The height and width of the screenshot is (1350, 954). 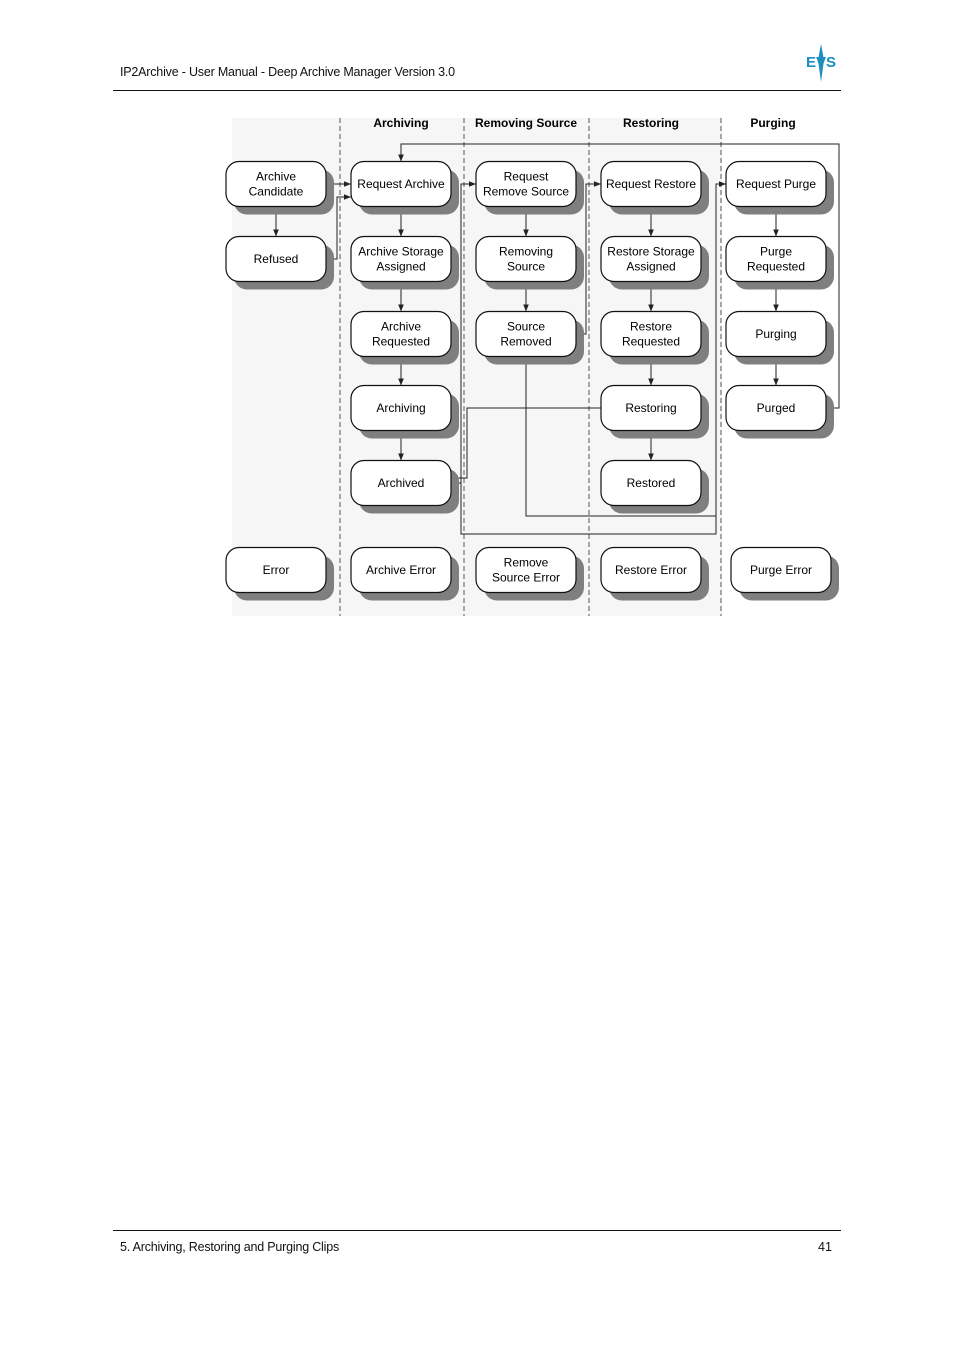 What do you see at coordinates (401, 184) in the screenshot?
I see `state-label: Request Archive` at bounding box center [401, 184].